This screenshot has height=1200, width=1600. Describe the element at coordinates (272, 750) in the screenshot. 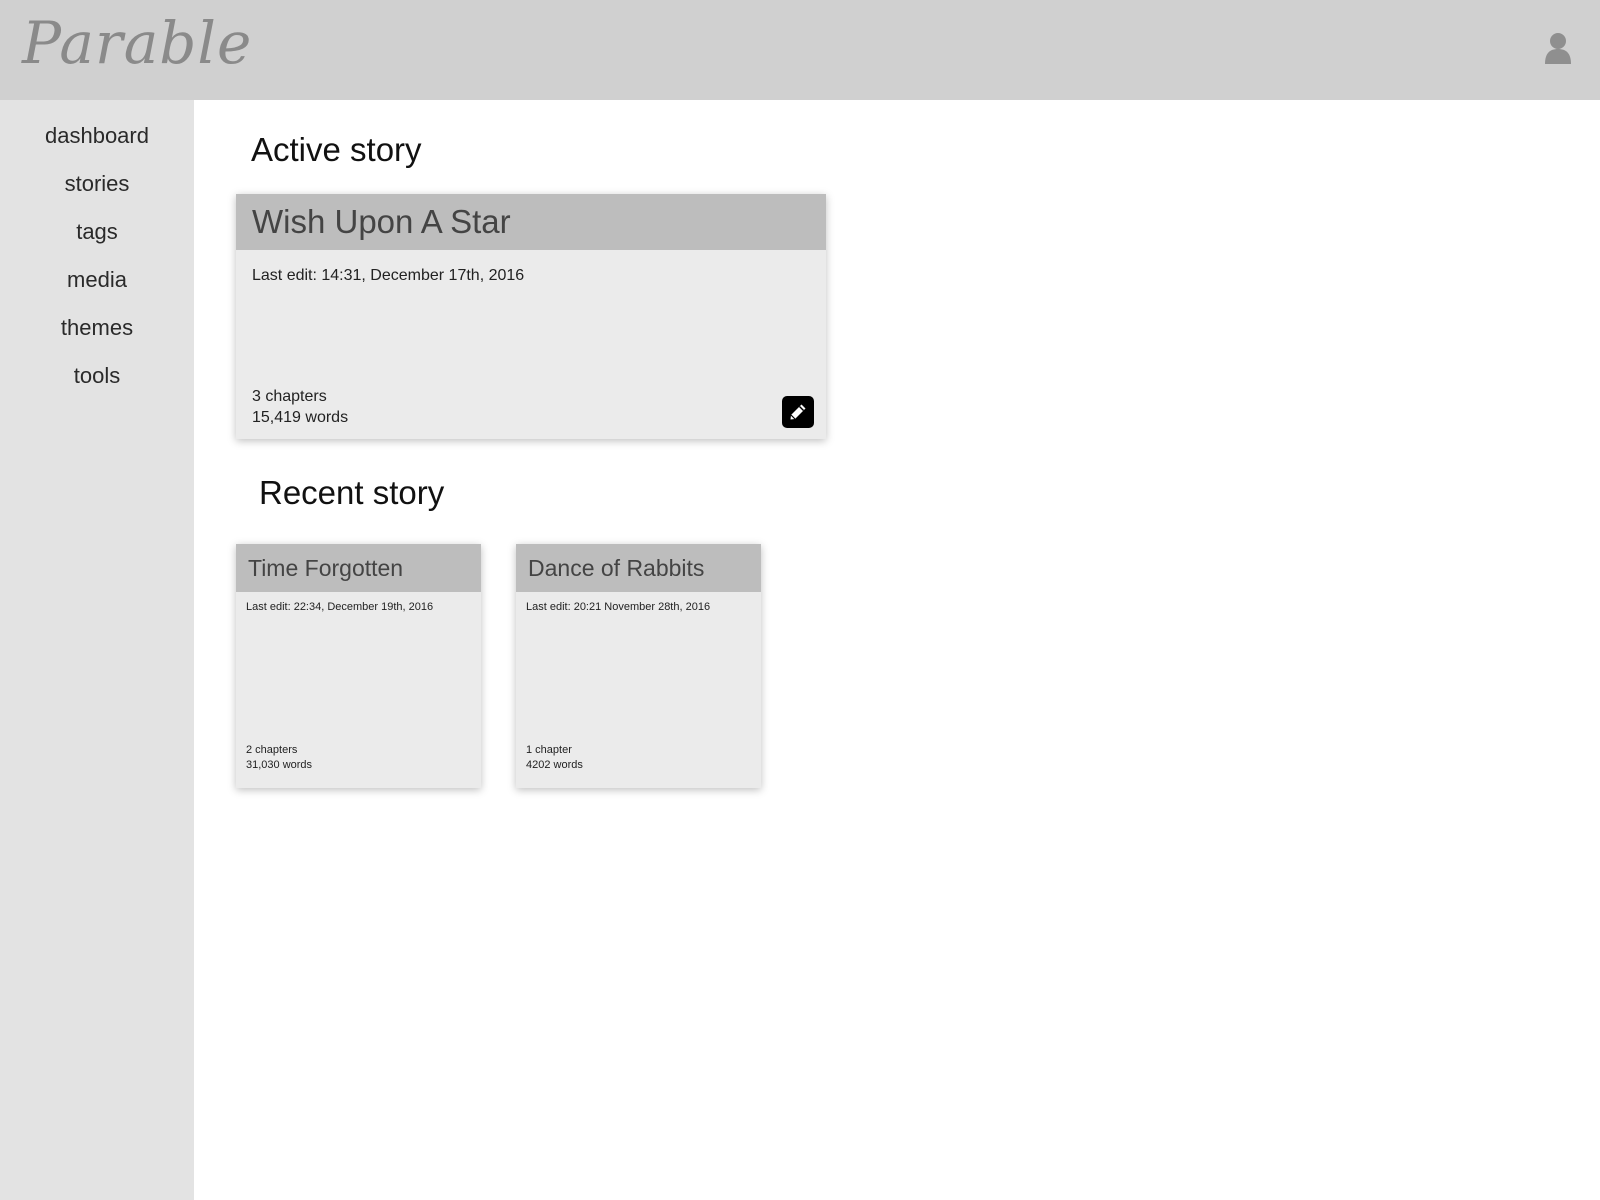

I see `chapter-count: 2 chapters` at that location.